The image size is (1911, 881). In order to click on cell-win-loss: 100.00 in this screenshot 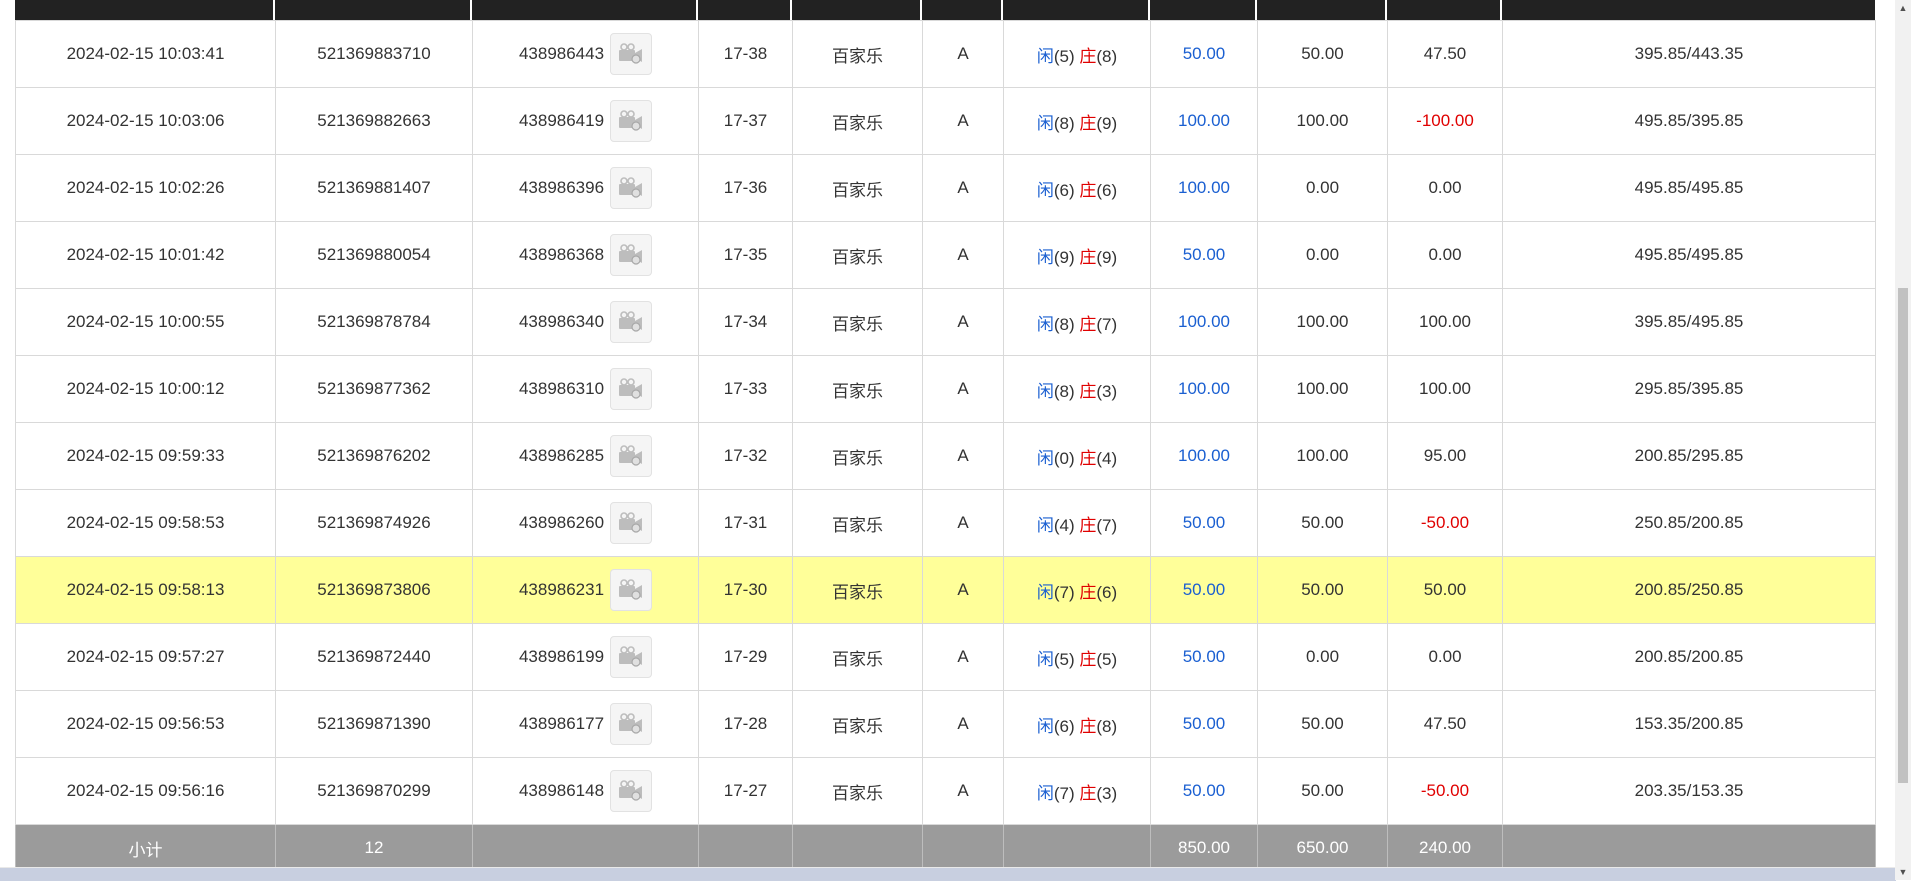, I will do `click(1445, 322)`.